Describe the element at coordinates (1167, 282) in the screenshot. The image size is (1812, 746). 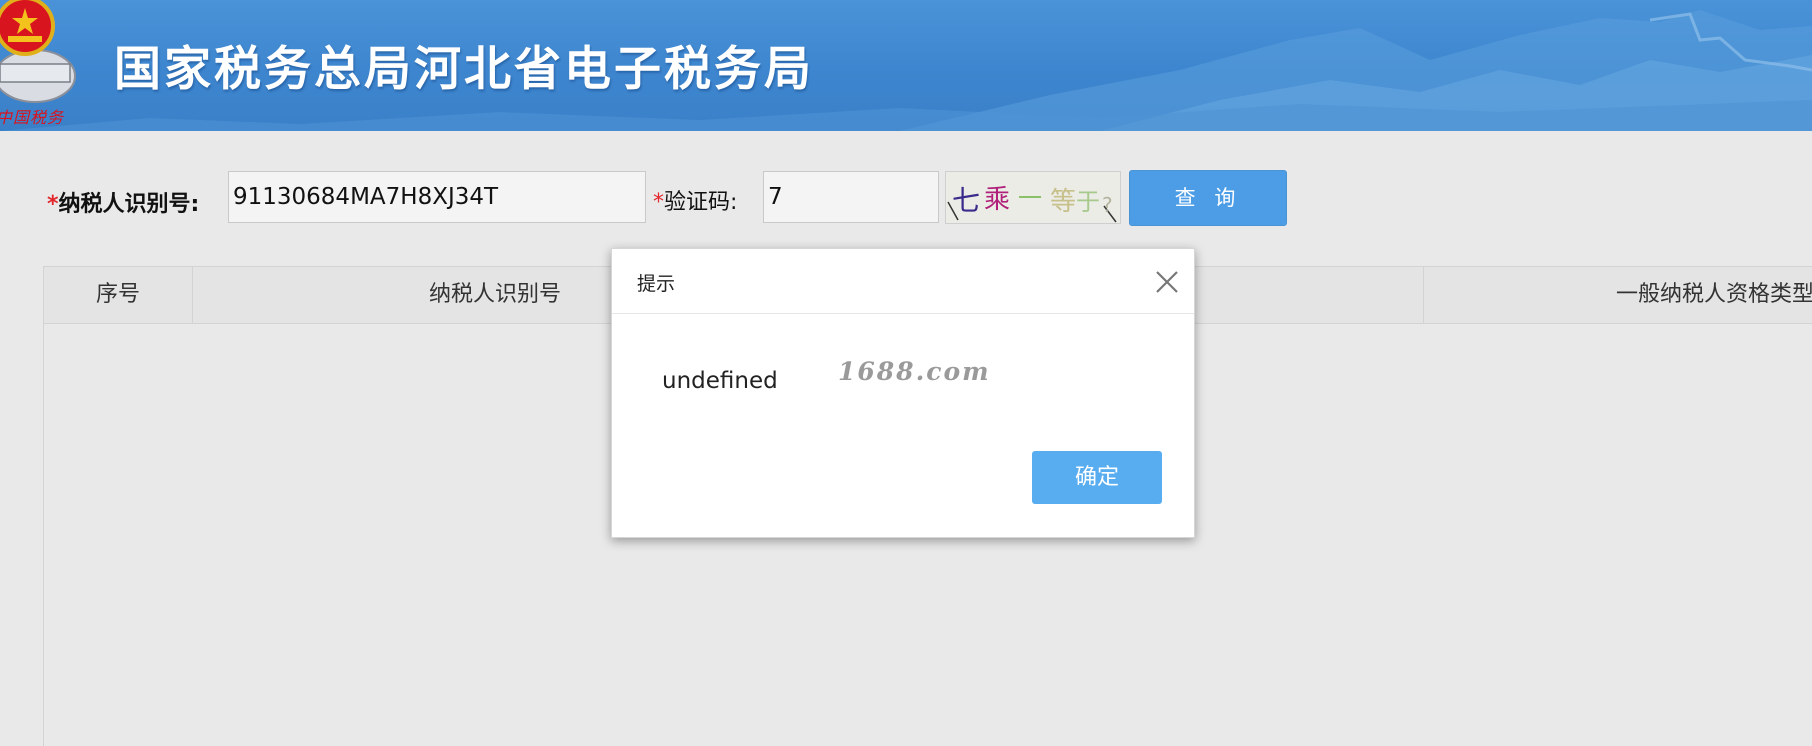
I see `close-icon` at that location.